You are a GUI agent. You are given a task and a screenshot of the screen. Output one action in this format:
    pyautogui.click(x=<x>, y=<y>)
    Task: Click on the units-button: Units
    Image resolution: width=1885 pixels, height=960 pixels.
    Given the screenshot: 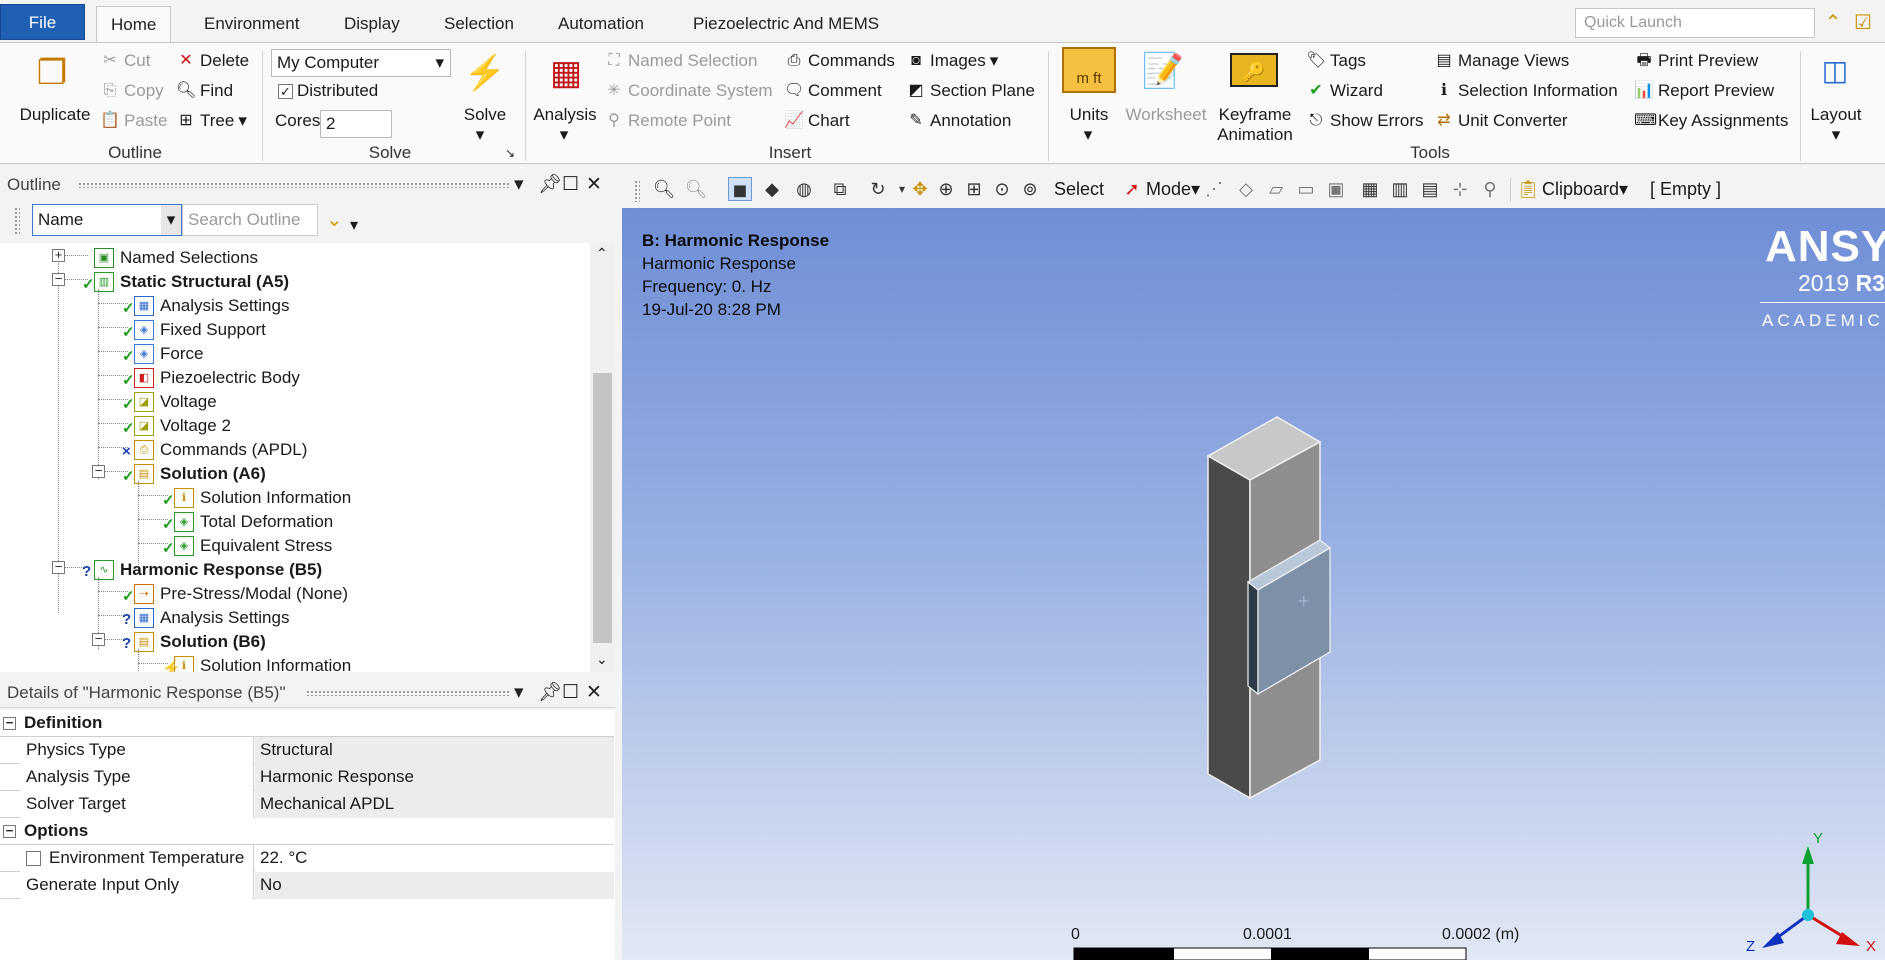 What is the action you would take?
    pyautogui.click(x=1089, y=115)
    